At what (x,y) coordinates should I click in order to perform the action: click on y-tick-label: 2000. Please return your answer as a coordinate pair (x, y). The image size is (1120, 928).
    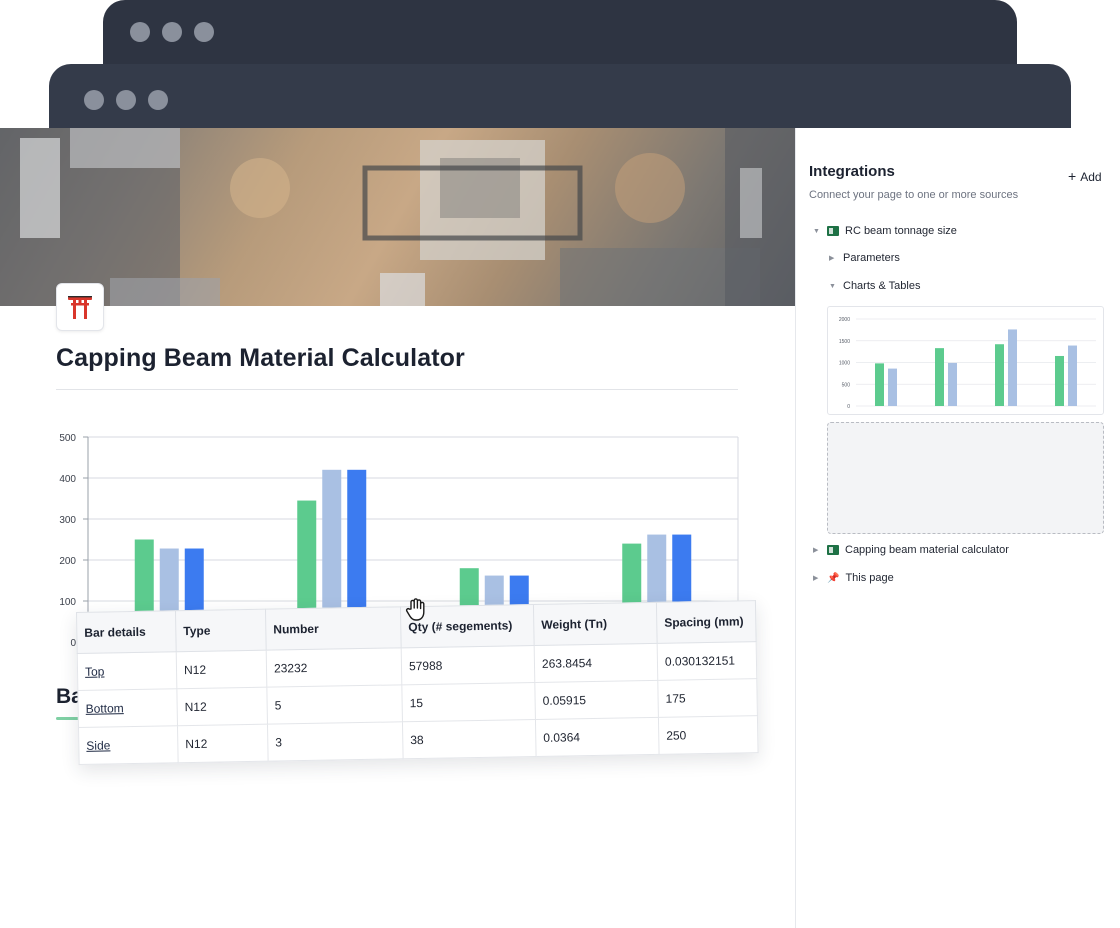
    Looking at the image, I should click on (844, 320).